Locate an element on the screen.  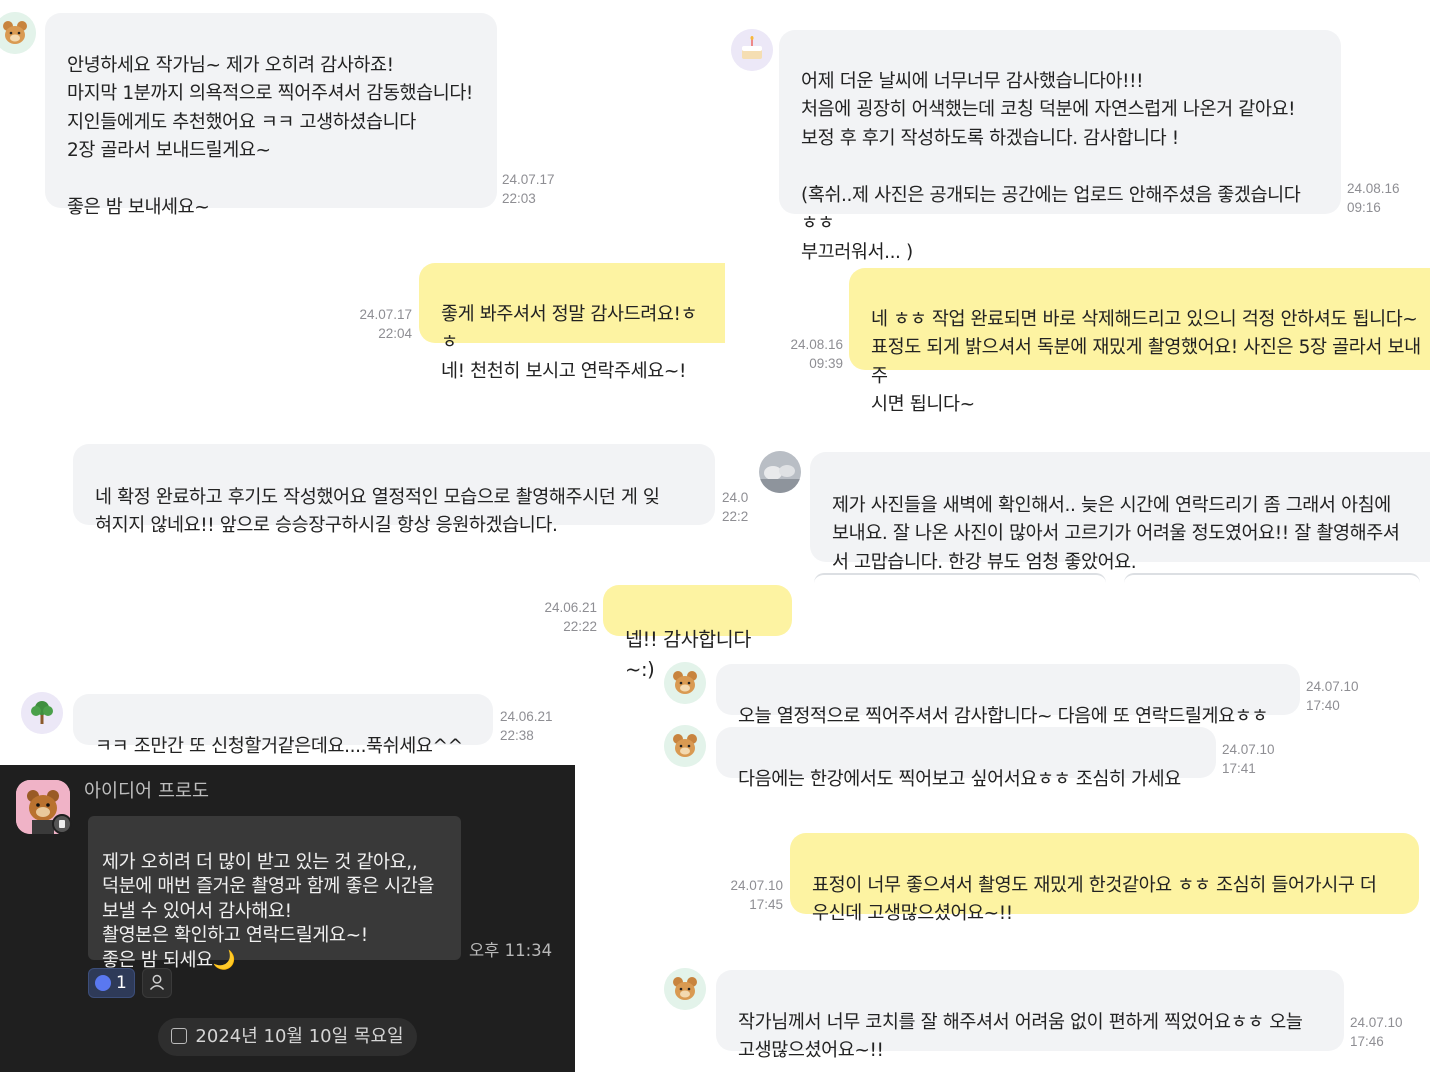
message-timestamp: 24.07.17 22:03 is located at coordinates (528, 189).